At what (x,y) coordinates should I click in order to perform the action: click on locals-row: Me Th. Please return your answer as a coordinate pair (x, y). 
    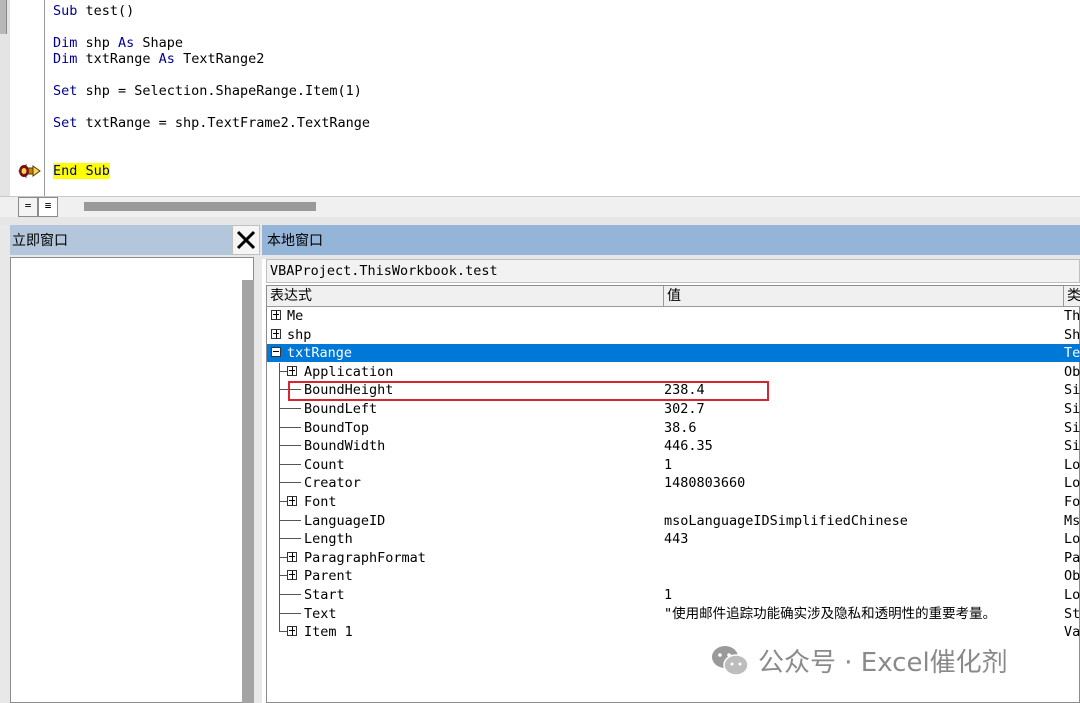
    Looking at the image, I should click on (673, 316).